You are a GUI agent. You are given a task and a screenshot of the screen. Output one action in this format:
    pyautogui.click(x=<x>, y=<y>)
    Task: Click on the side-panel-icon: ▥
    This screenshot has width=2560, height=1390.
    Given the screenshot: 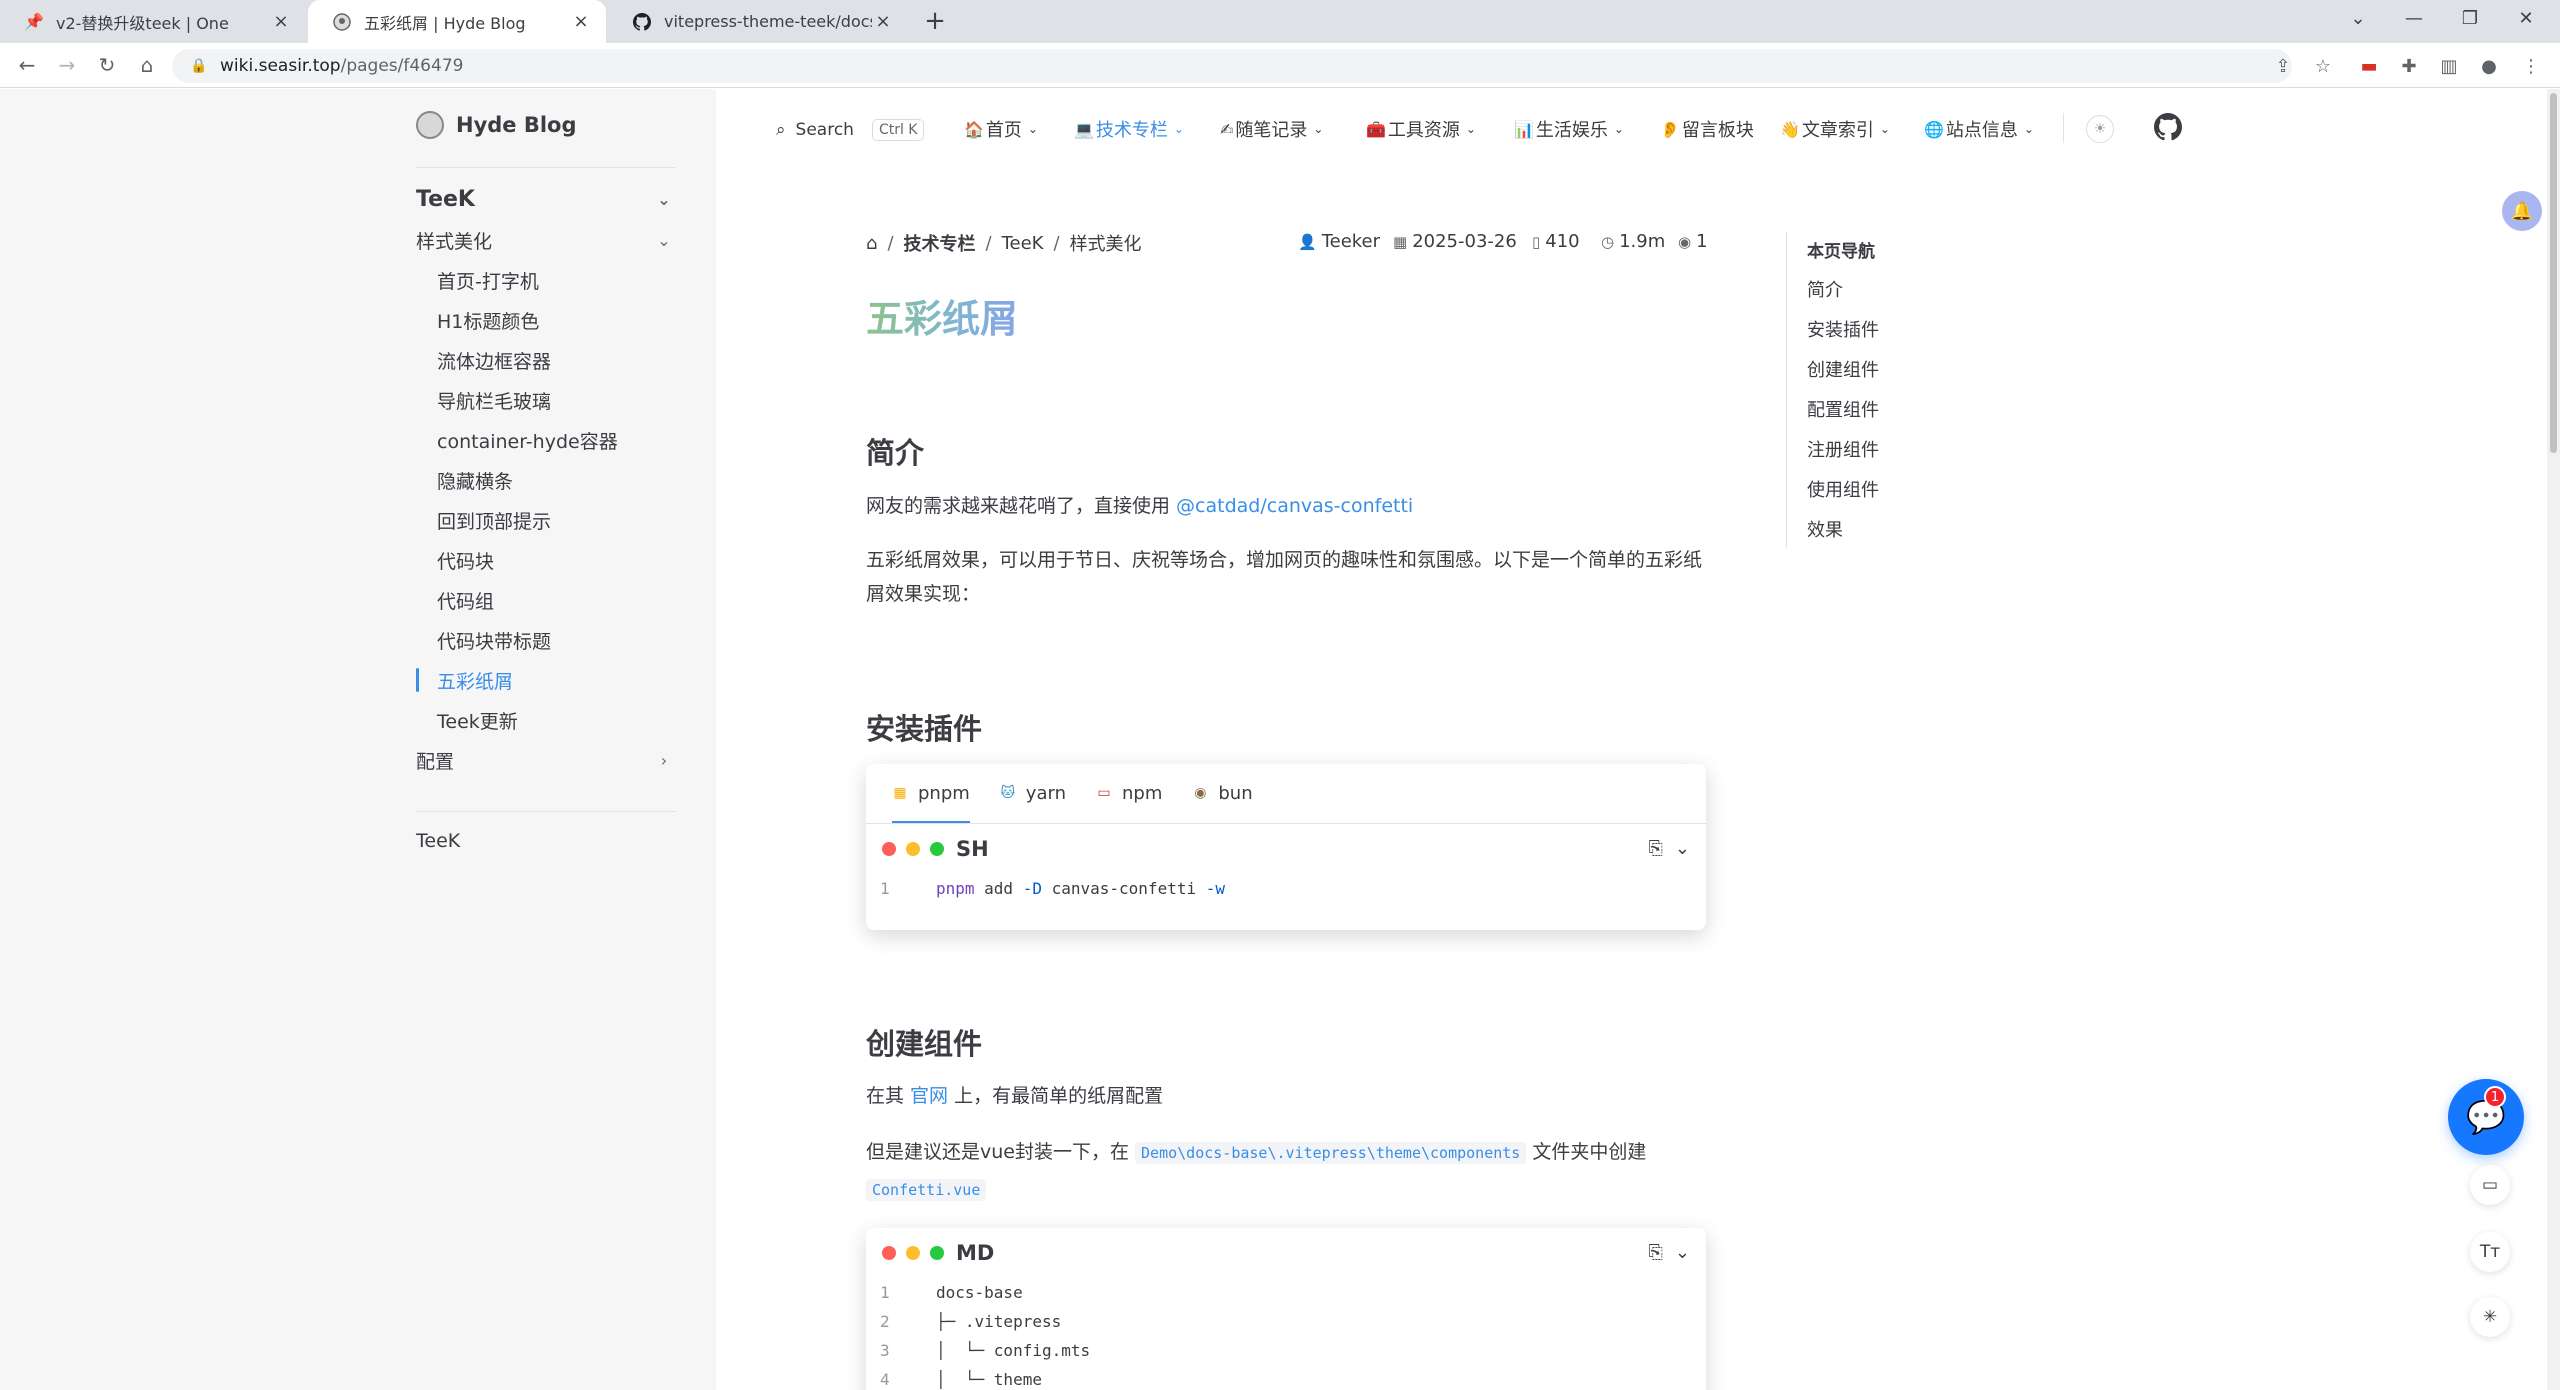 What is the action you would take?
    pyautogui.click(x=2449, y=66)
    